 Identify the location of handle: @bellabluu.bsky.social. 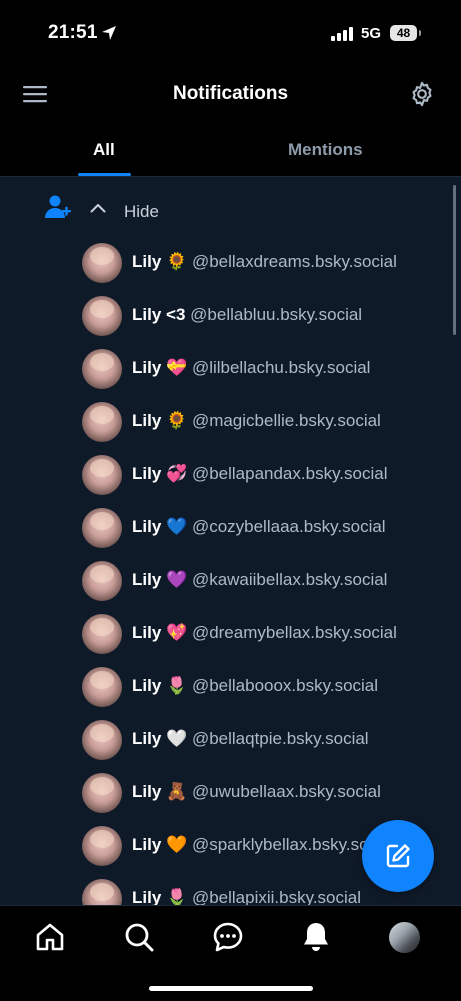
(276, 314).